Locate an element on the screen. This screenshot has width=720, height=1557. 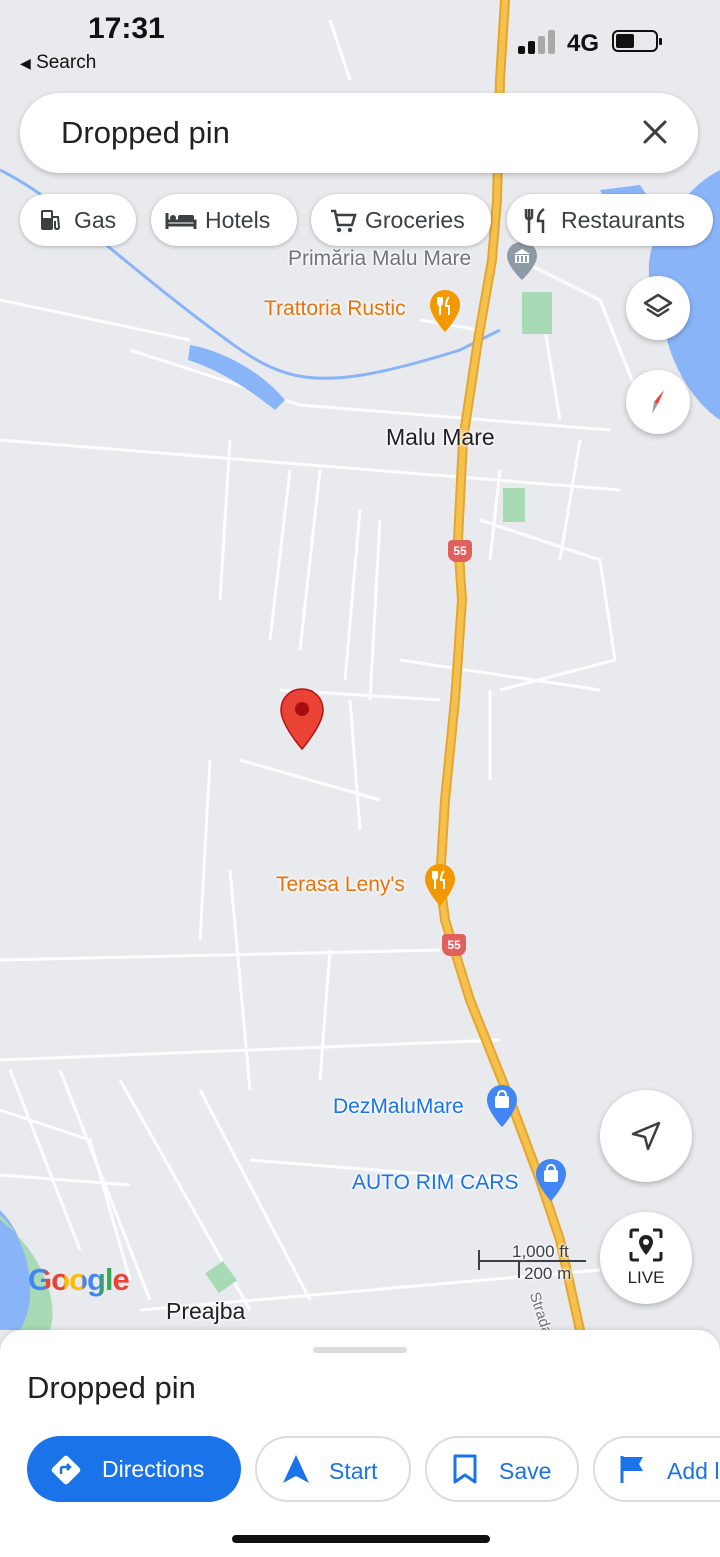
place-auto-rim-cars: AUTO RIM CARS is located at coordinates (435, 1183).